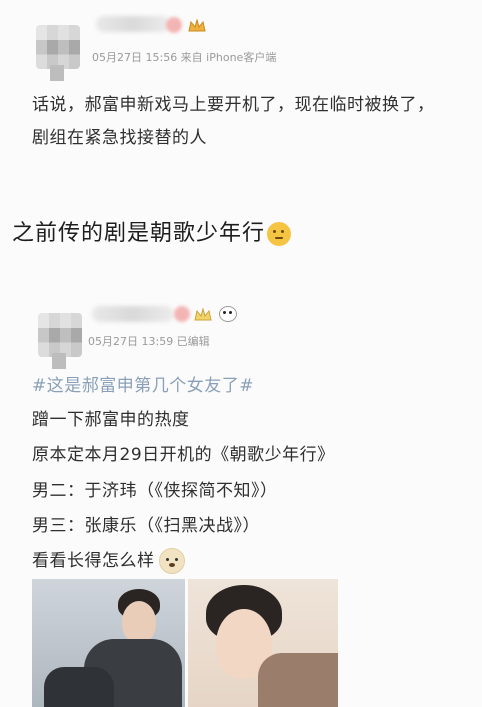 The width and height of the screenshot is (482, 707). Describe the element at coordinates (171, 561) in the screenshot. I see `dog-emoji-icon` at that location.